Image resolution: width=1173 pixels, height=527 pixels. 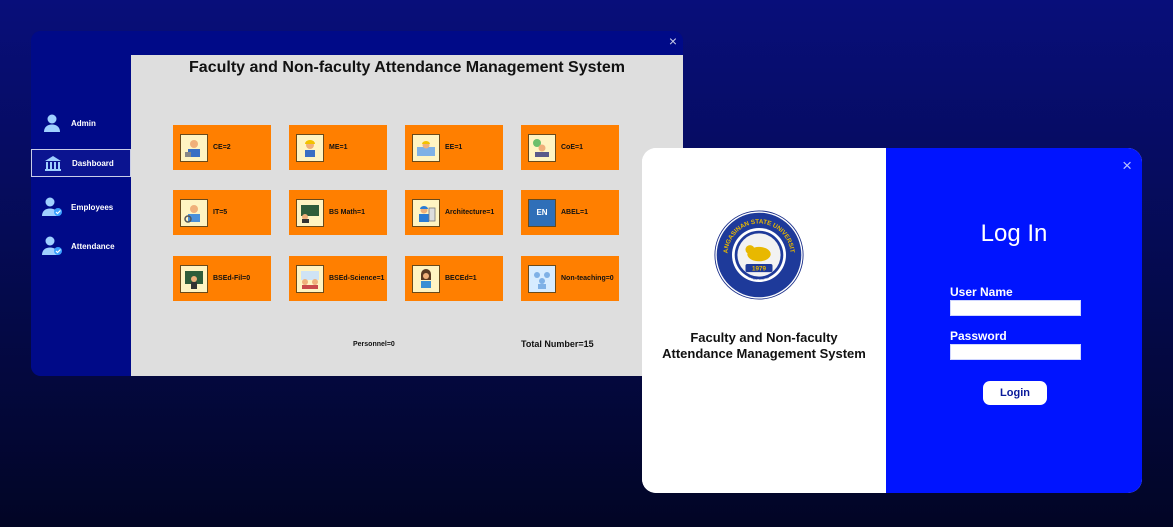 I want to click on attendance-user-icon, so click(x=52, y=246).